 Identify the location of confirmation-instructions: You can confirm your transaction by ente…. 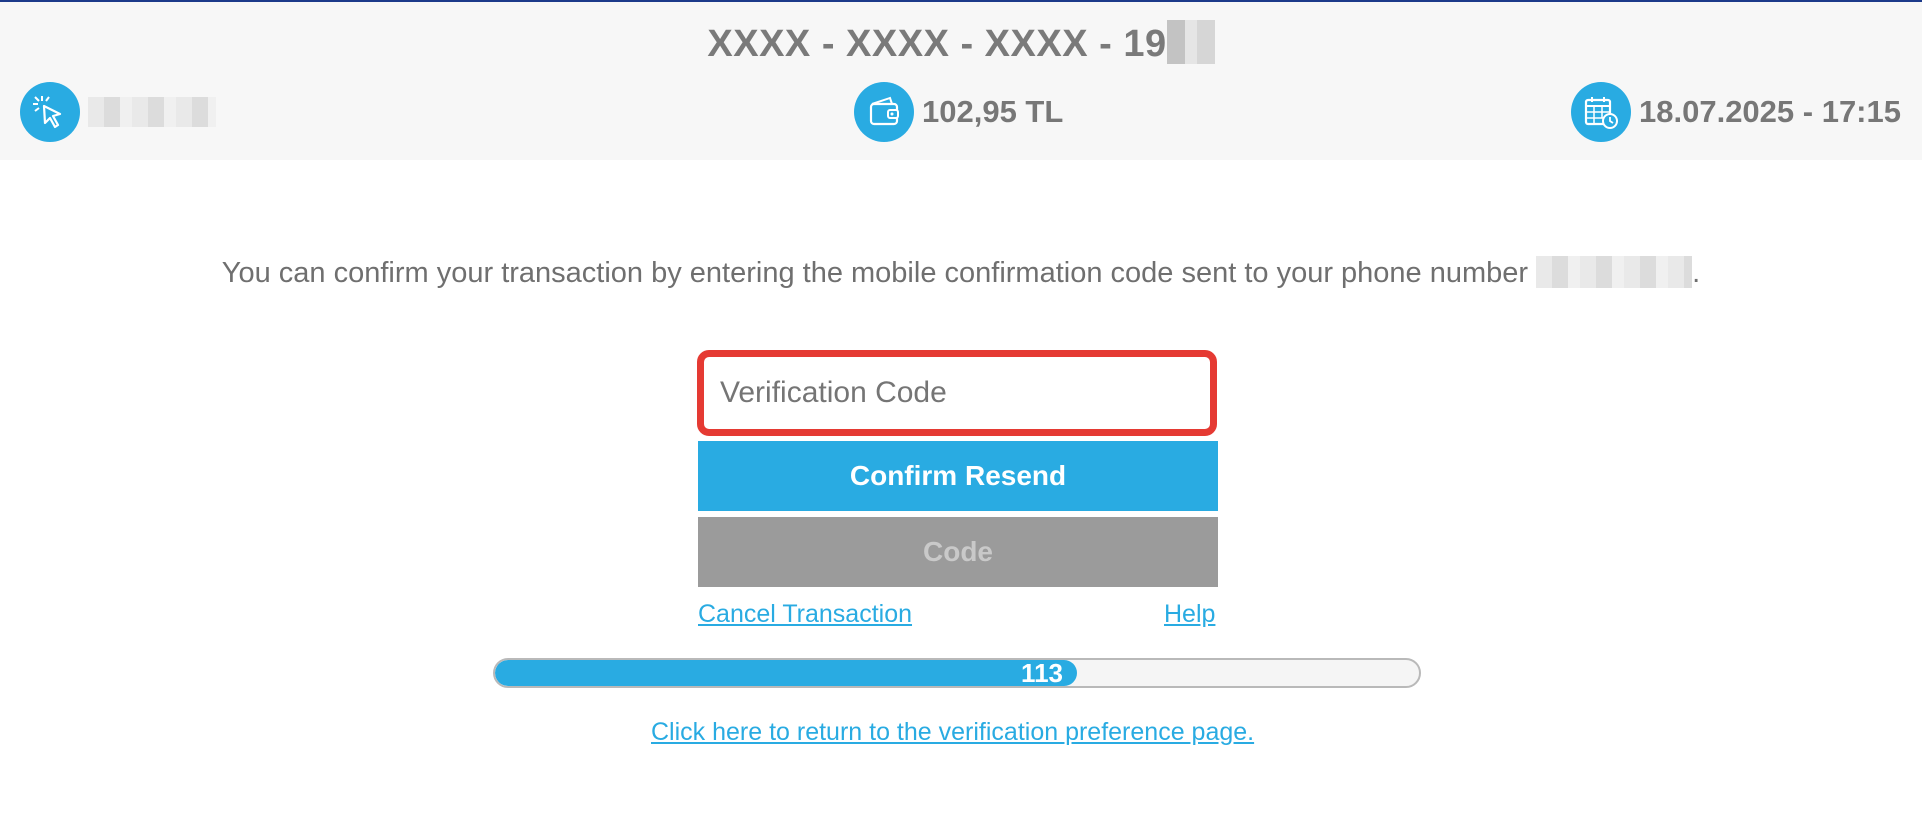
(961, 272).